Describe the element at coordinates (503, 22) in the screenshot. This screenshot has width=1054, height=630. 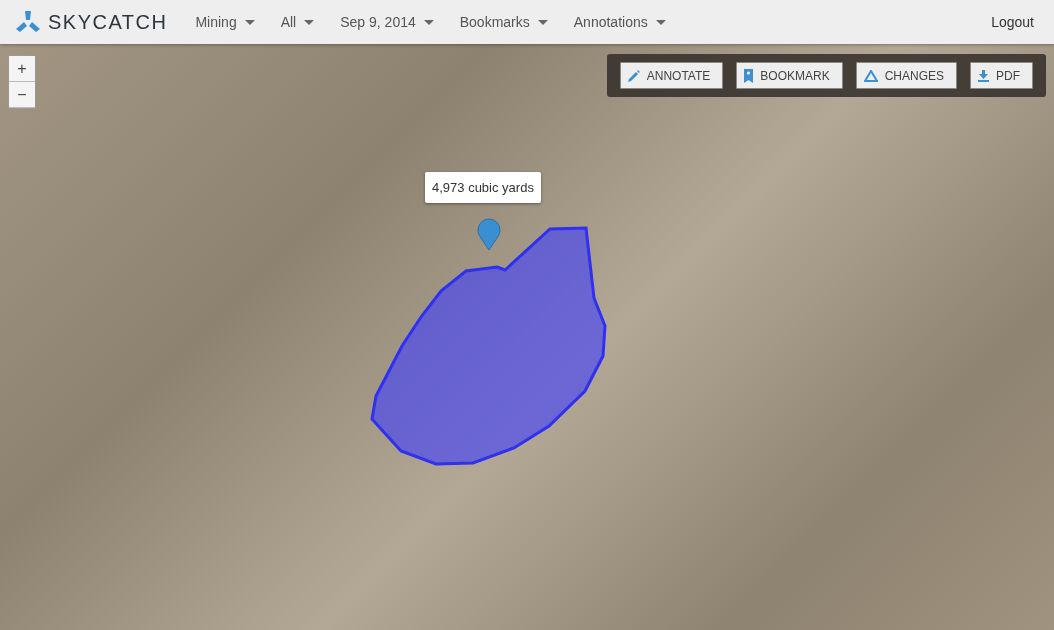
I see `nav-dropdown: Bookmarks` at that location.